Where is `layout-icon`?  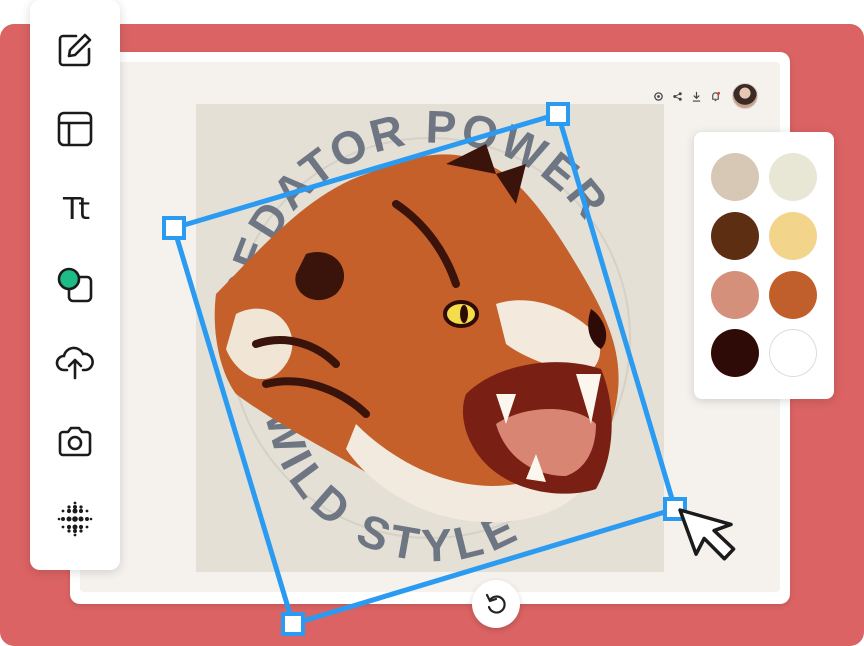 layout-icon is located at coordinates (75, 129).